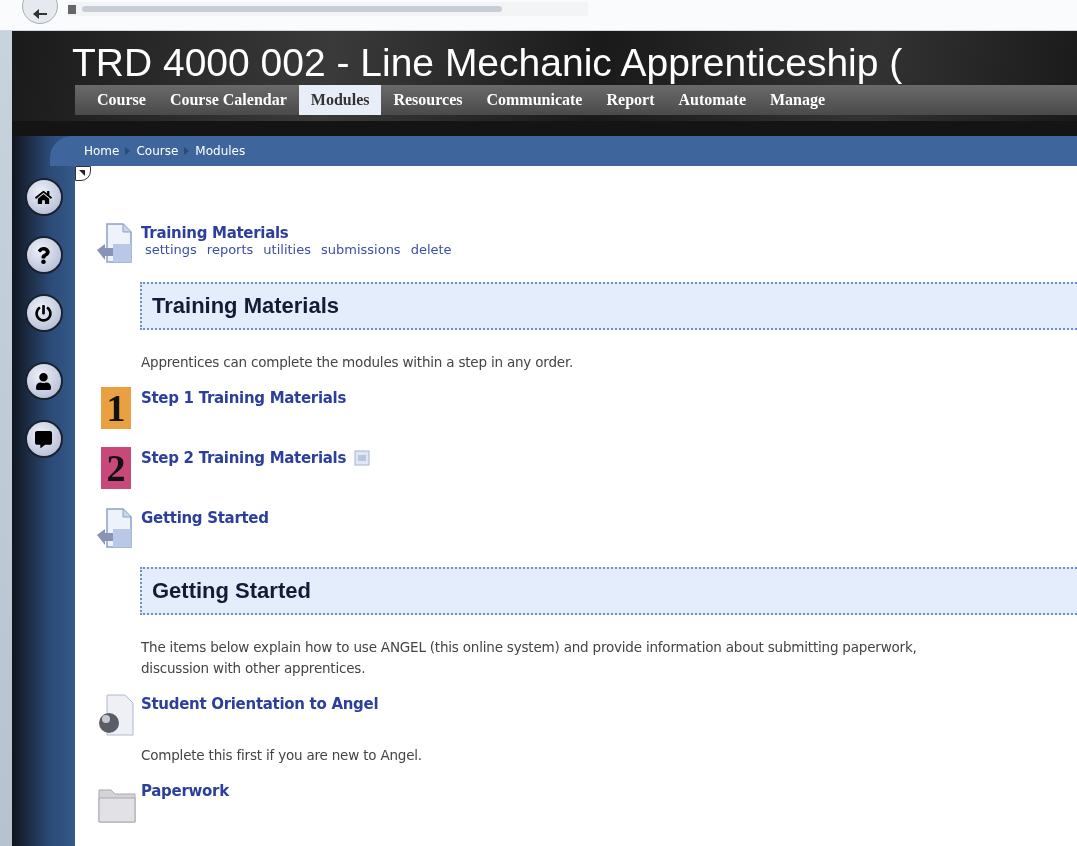  What do you see at coordinates (630, 100) in the screenshot?
I see `nav-tab: Report` at bounding box center [630, 100].